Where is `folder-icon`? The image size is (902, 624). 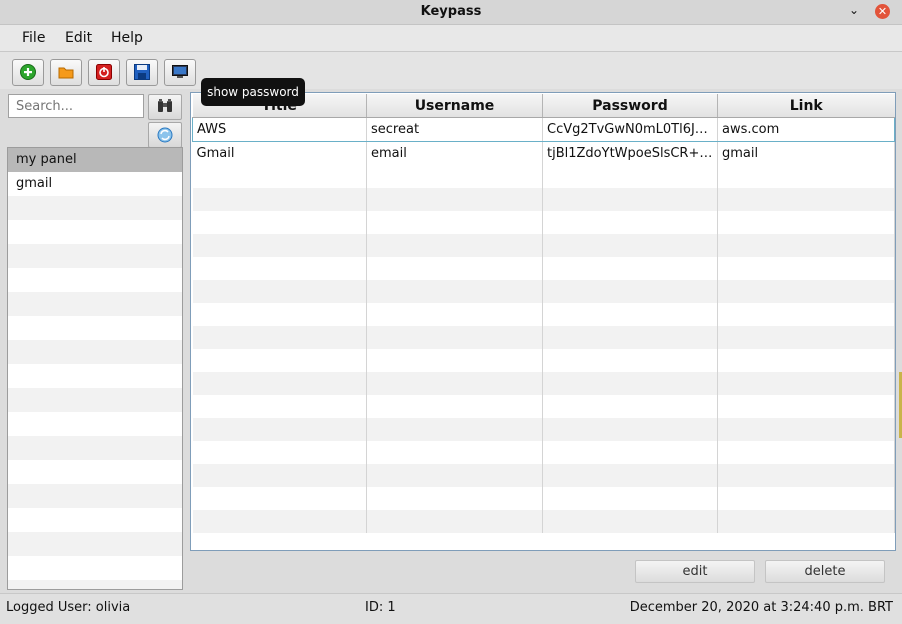 folder-icon is located at coordinates (66, 73).